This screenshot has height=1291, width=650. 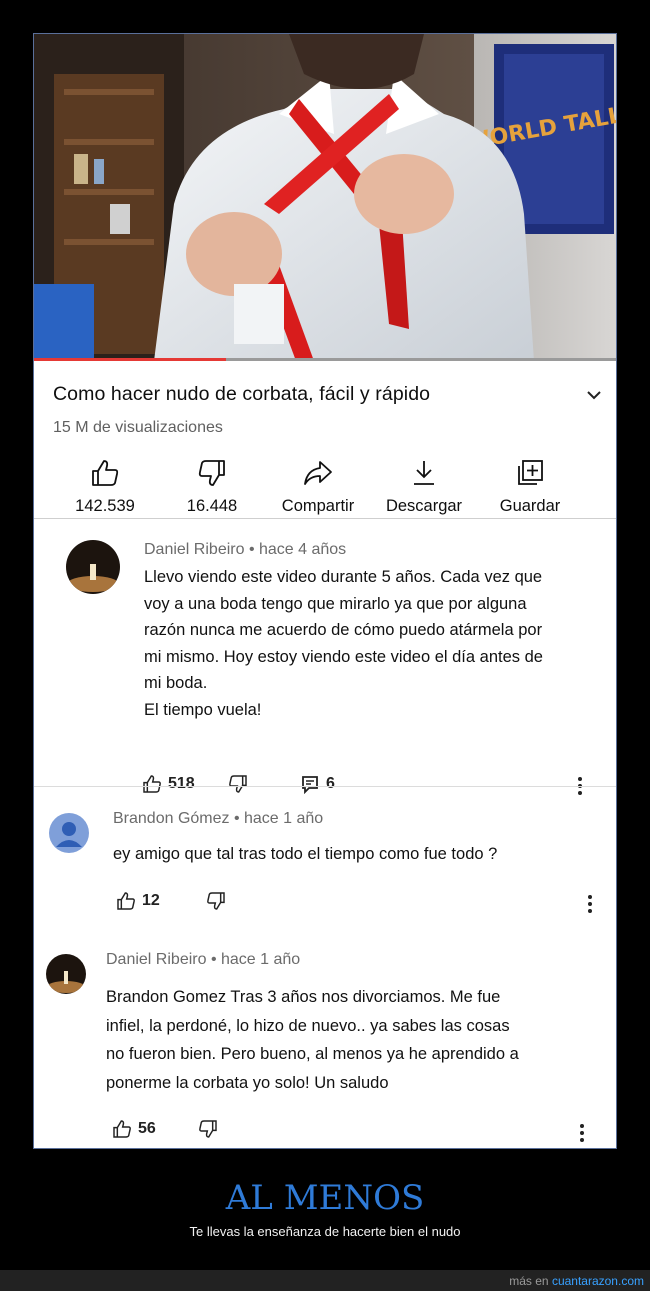 I want to click on video-progress-fill, so click(x=130, y=359).